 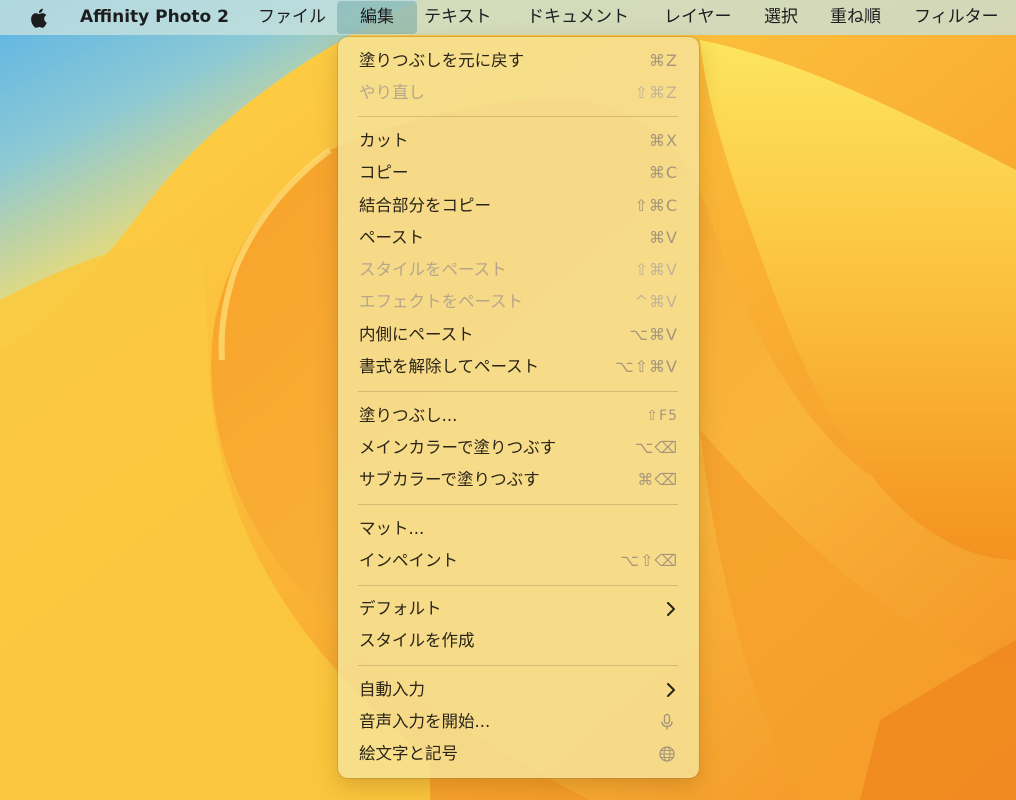 What do you see at coordinates (518, 609) in the screenshot?
I see `menu-item-defaults: デフォルト` at bounding box center [518, 609].